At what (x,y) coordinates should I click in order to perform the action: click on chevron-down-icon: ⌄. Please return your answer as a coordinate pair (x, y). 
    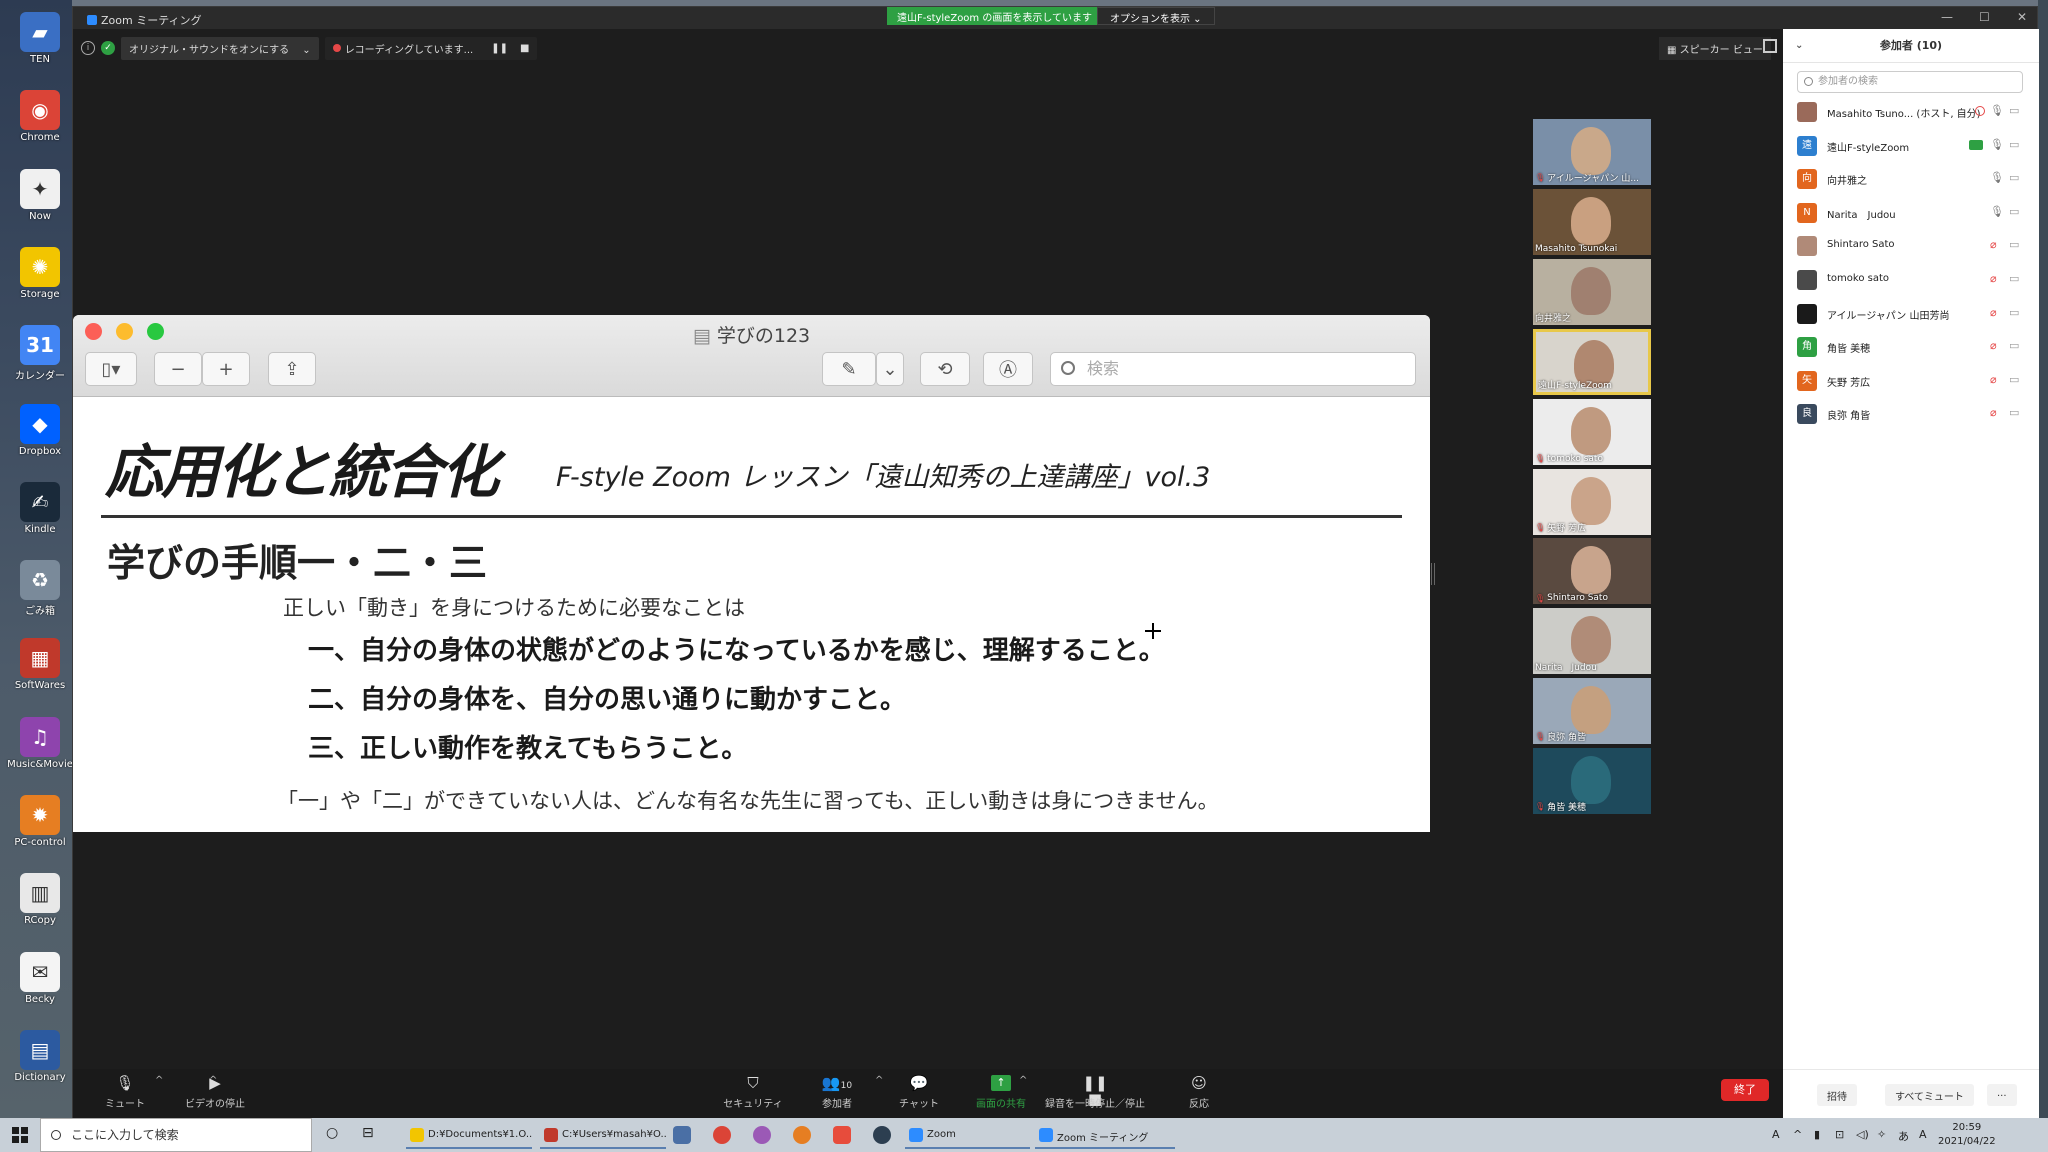
    Looking at the image, I should click on (306, 50).